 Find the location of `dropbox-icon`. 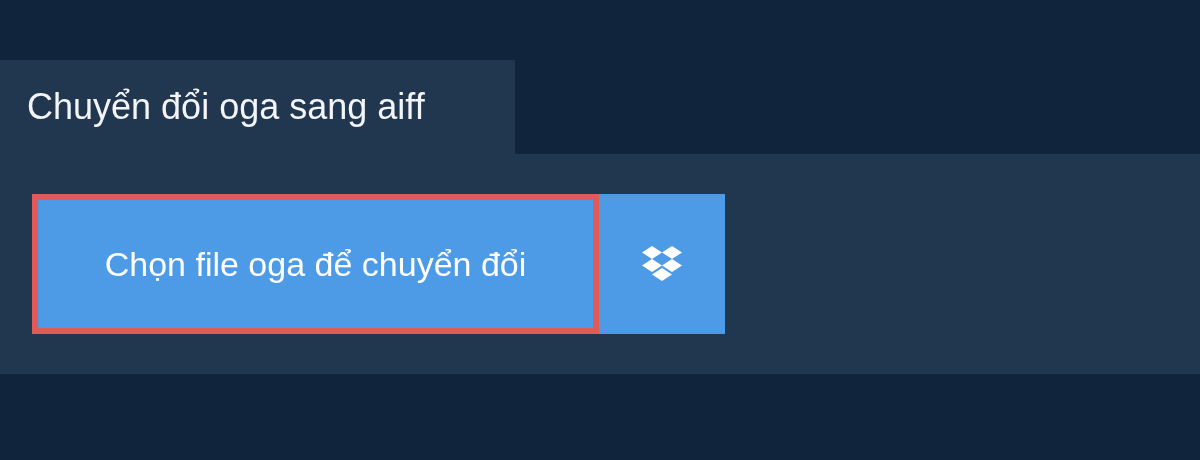

dropbox-icon is located at coordinates (662, 264).